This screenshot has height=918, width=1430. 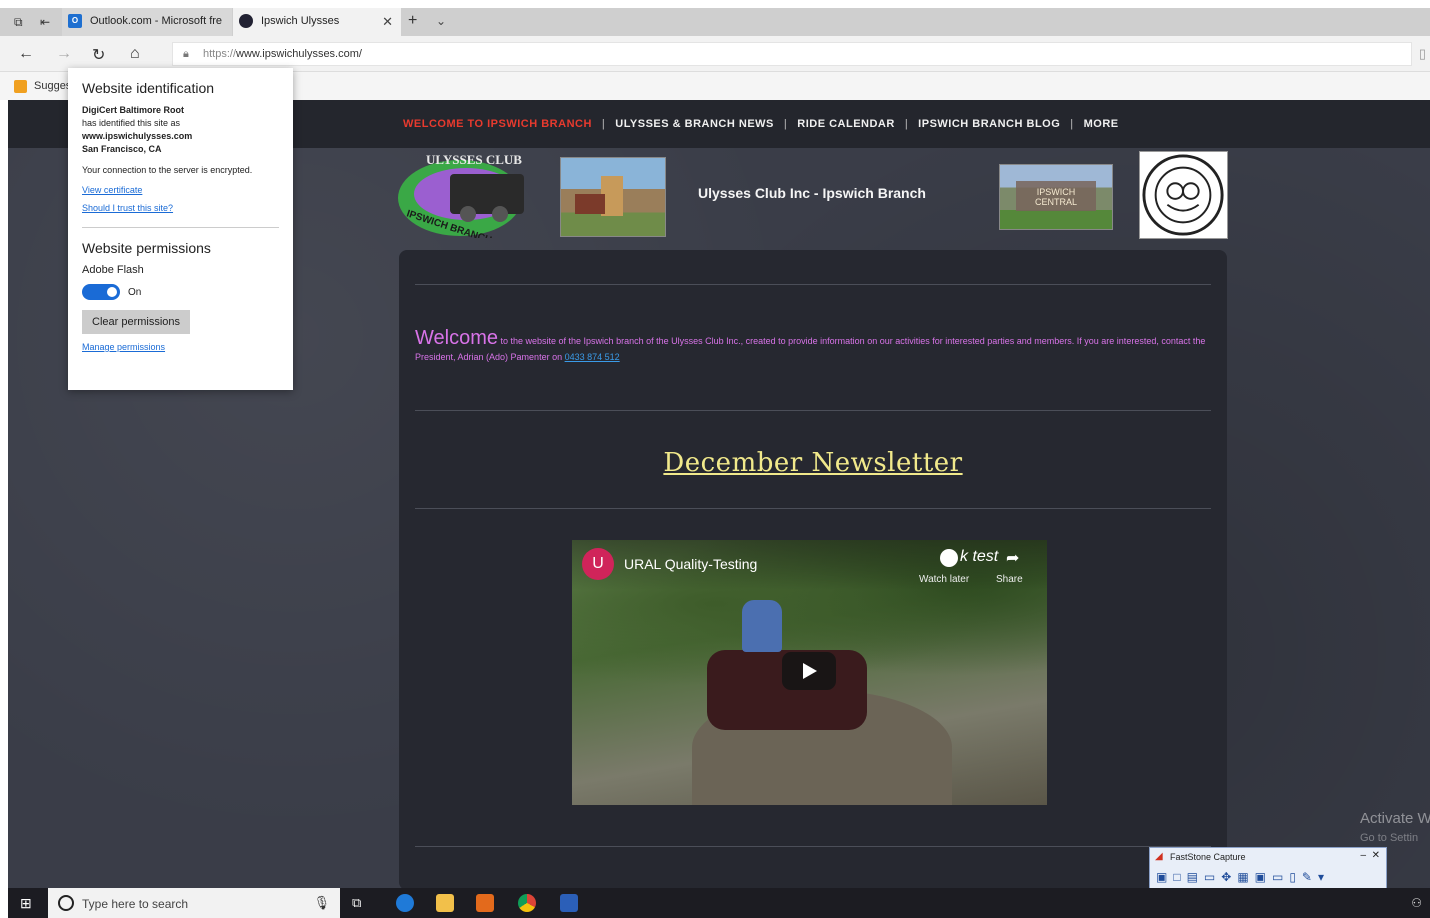 What do you see at coordinates (497, 124) in the screenshot?
I see `nav-welcome: WELCOME TO IPSWICH BRANCH` at bounding box center [497, 124].